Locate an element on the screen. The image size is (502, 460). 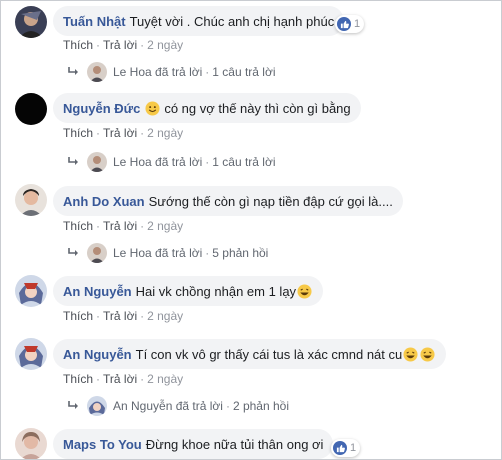
comment-author: Nguyễn Đức is located at coordinates (101, 108).